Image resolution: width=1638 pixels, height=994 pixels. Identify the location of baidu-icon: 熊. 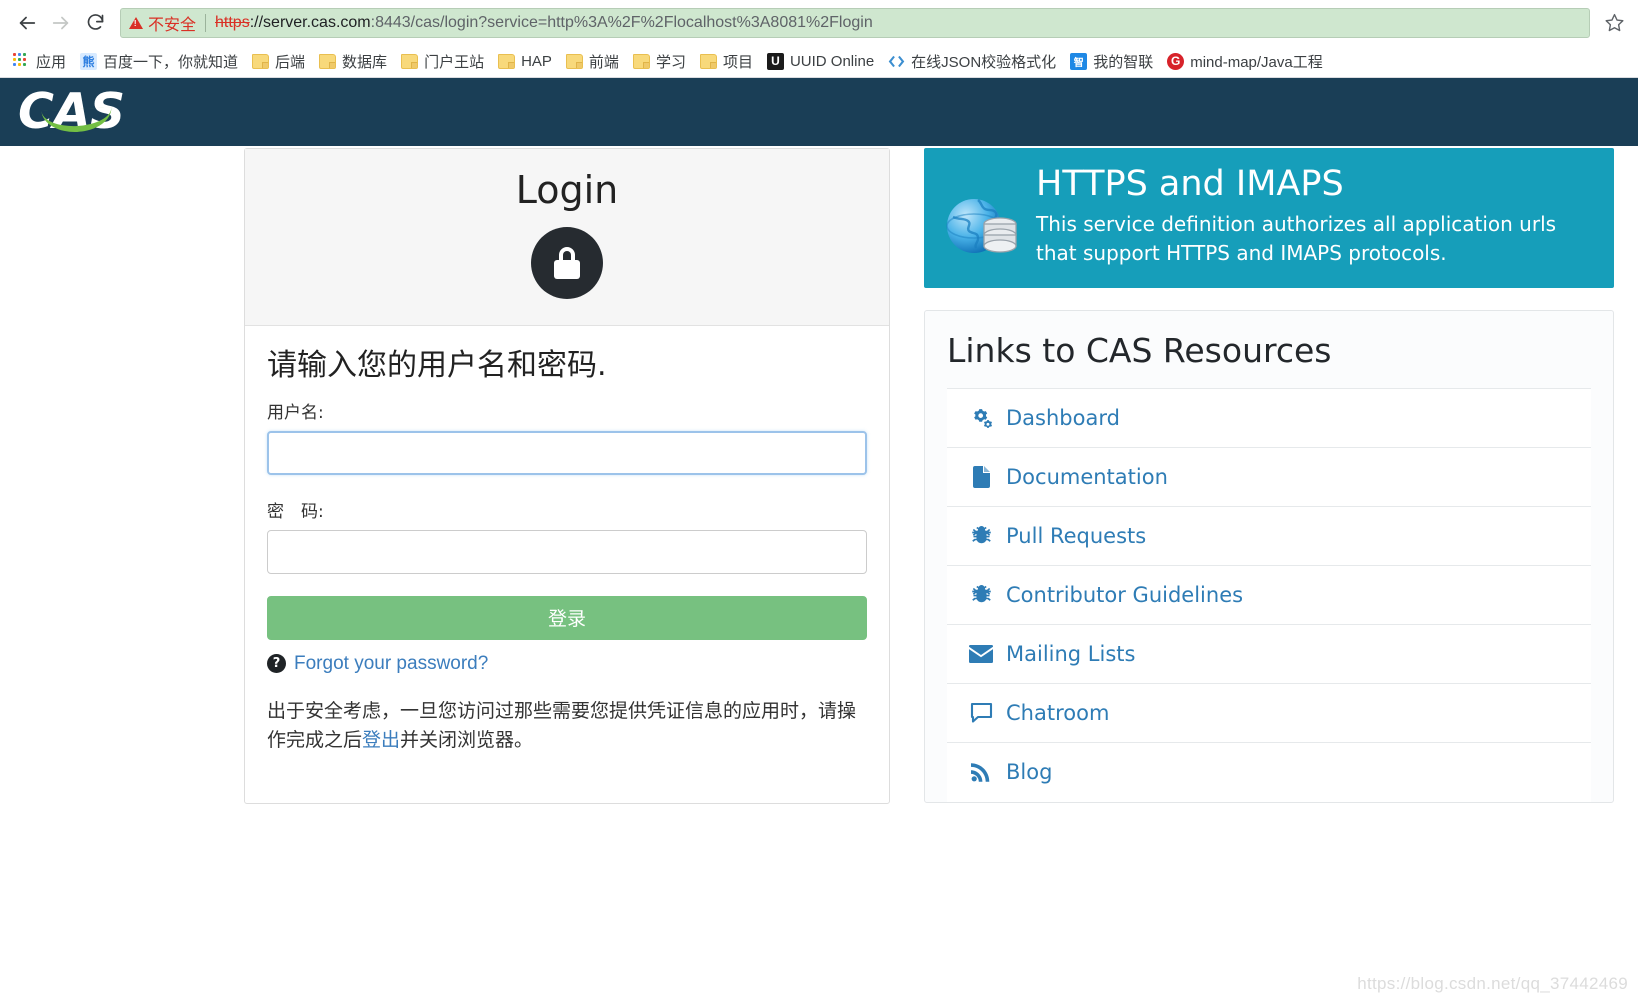
(89, 61).